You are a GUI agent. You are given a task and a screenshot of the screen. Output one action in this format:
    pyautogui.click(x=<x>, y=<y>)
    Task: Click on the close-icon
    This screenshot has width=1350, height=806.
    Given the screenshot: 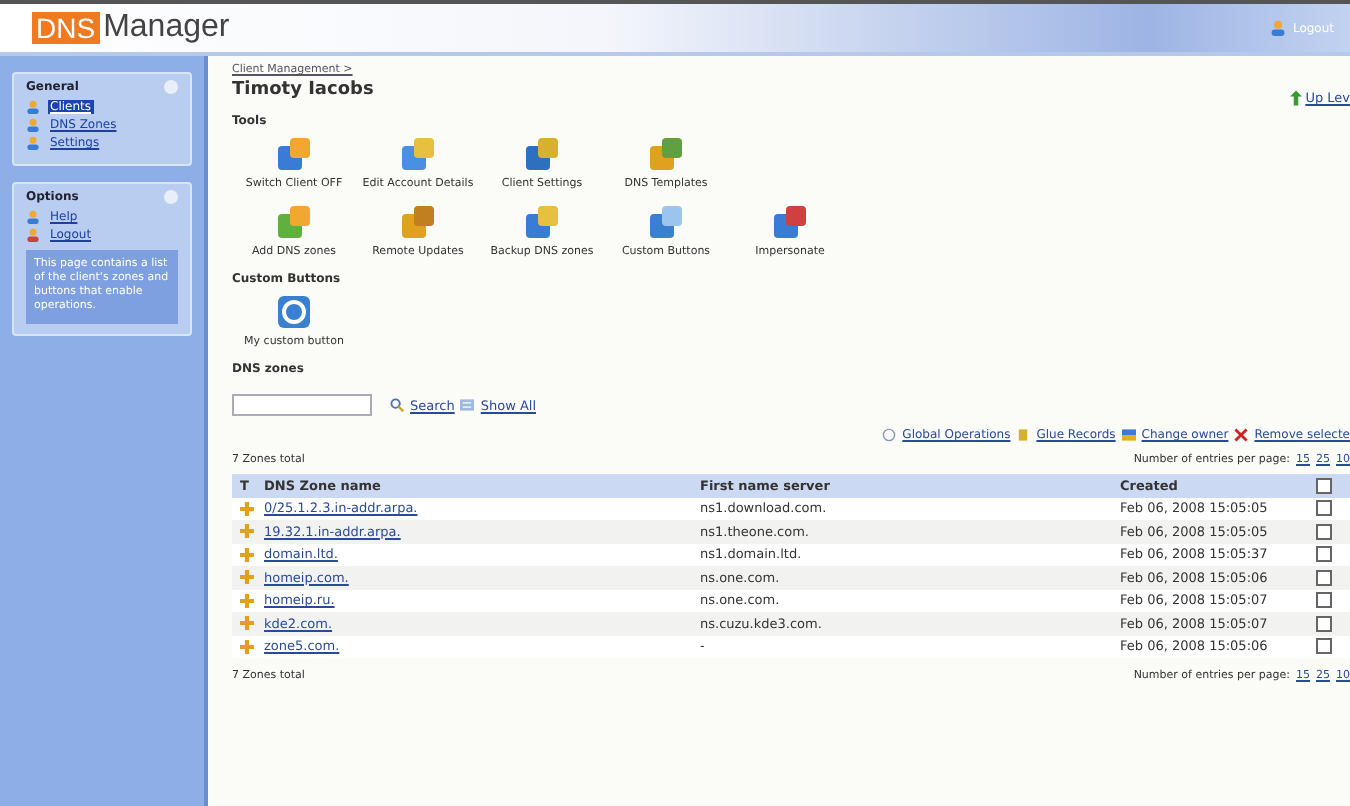 What is the action you would take?
    pyautogui.click(x=1241, y=435)
    